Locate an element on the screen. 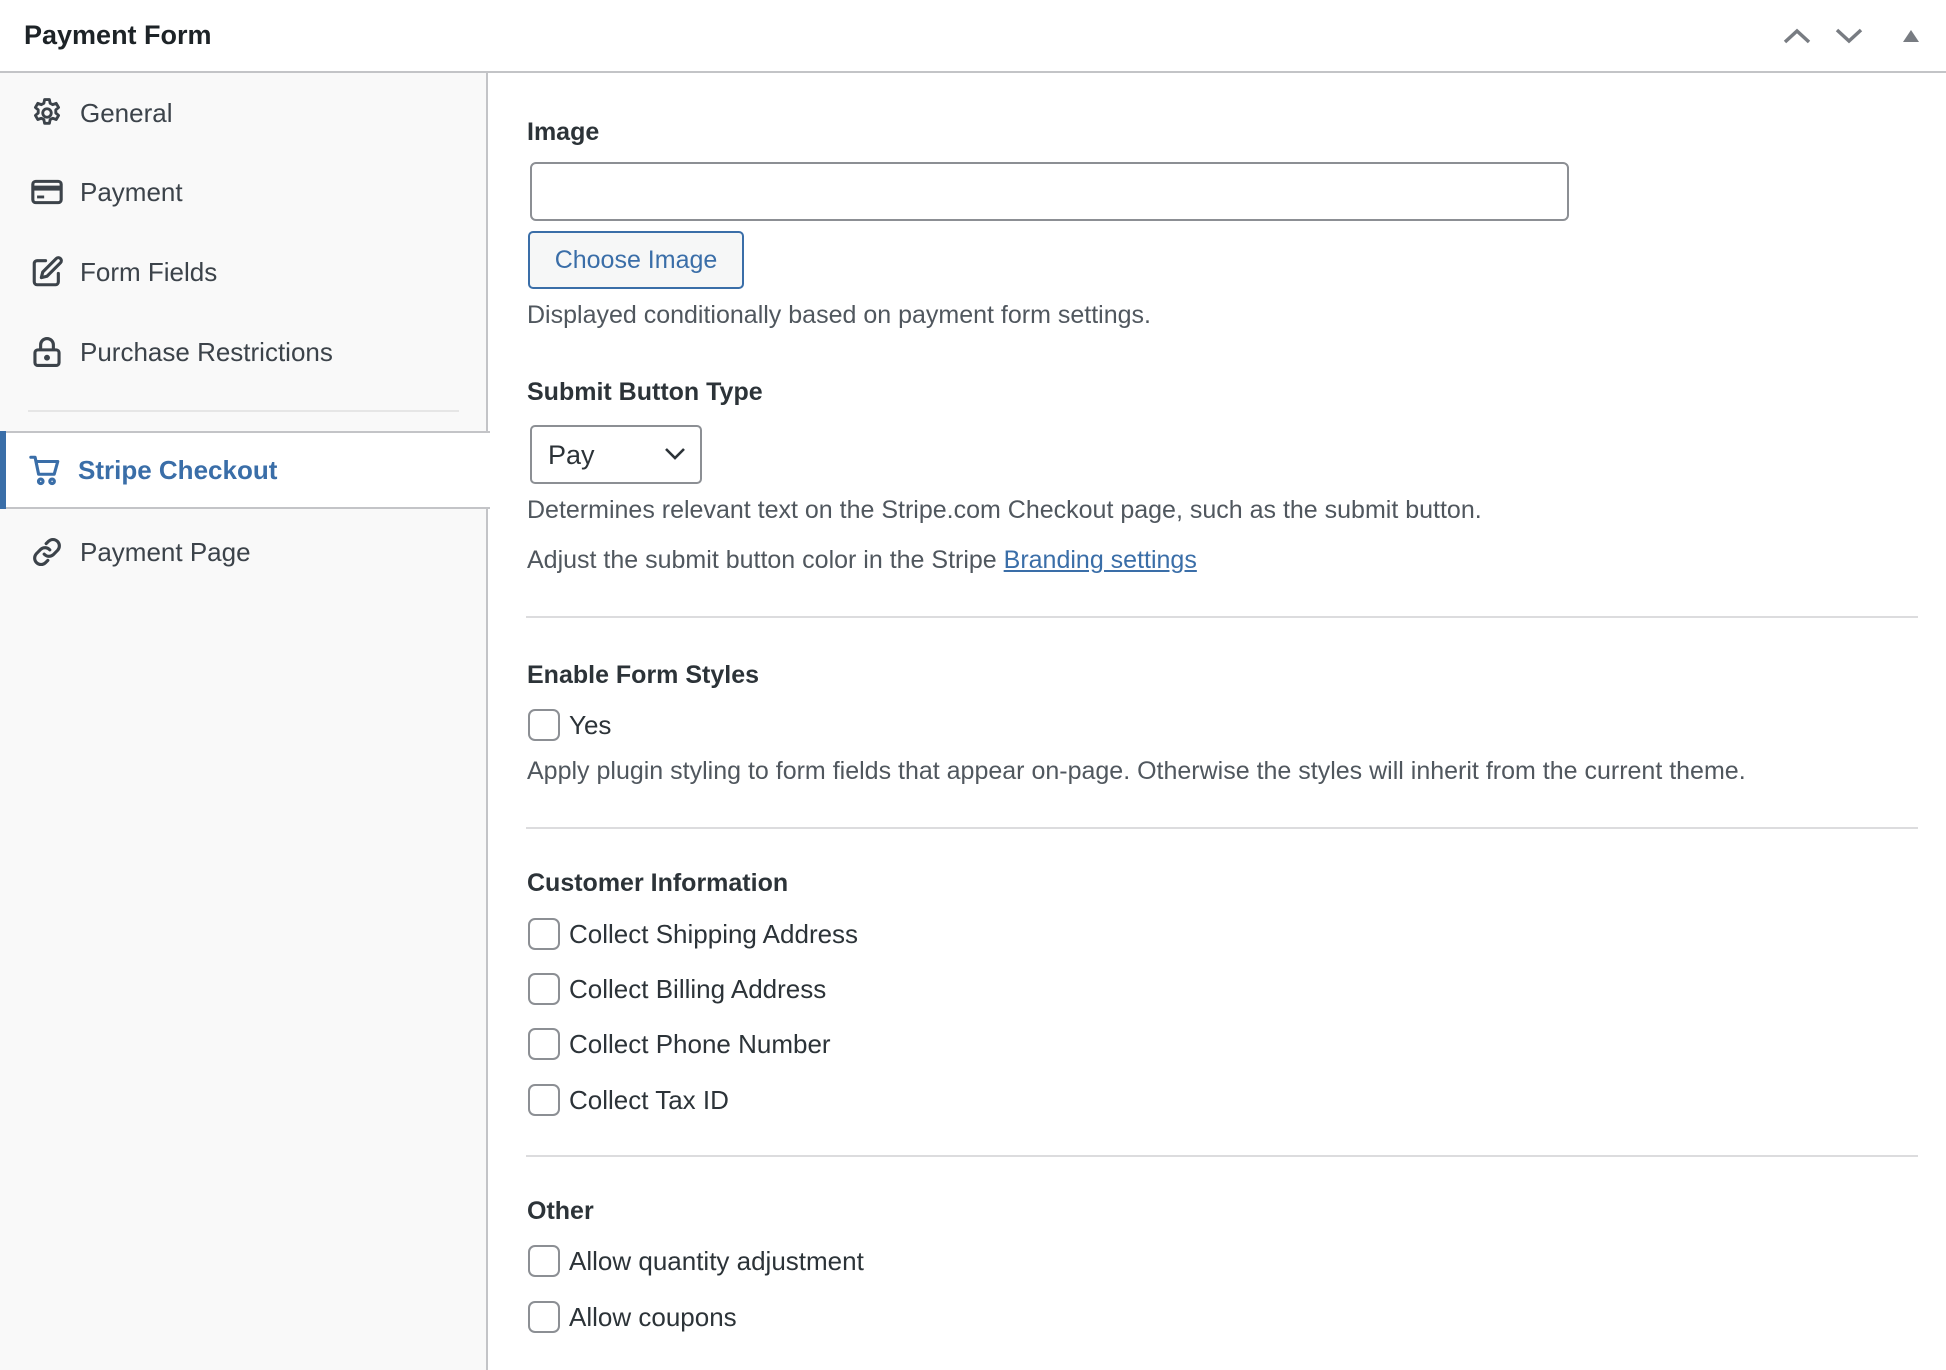 The height and width of the screenshot is (1370, 1946). allow-quantity-adjustment-checkbox: Allow quantity adjustment is located at coordinates (696, 1261).